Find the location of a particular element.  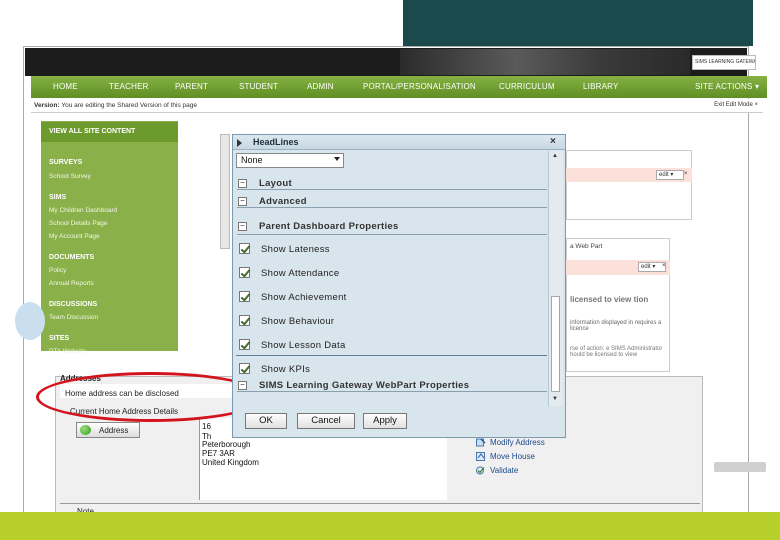

vendor-logo is located at coordinates (740, 467).